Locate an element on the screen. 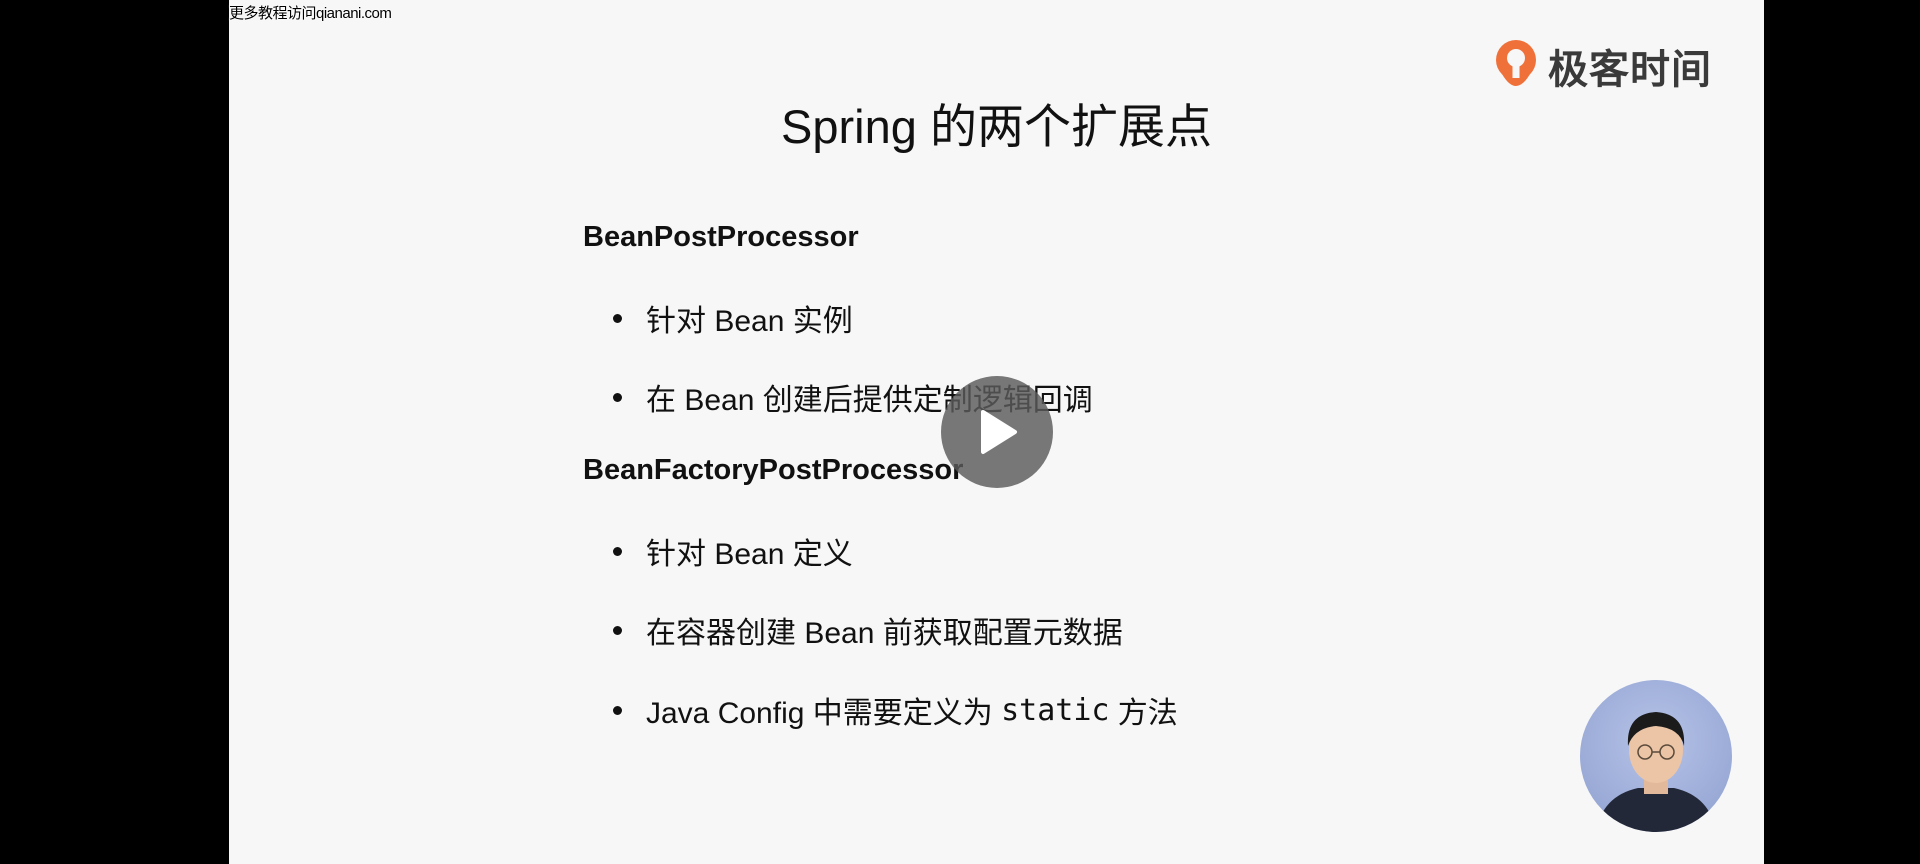  logo-text: 极客时间 is located at coordinates (1630, 70).